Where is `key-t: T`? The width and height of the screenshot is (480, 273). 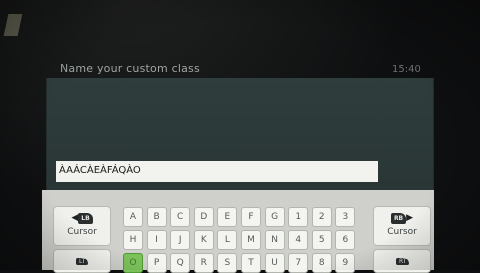 key-t: T is located at coordinates (251, 263).